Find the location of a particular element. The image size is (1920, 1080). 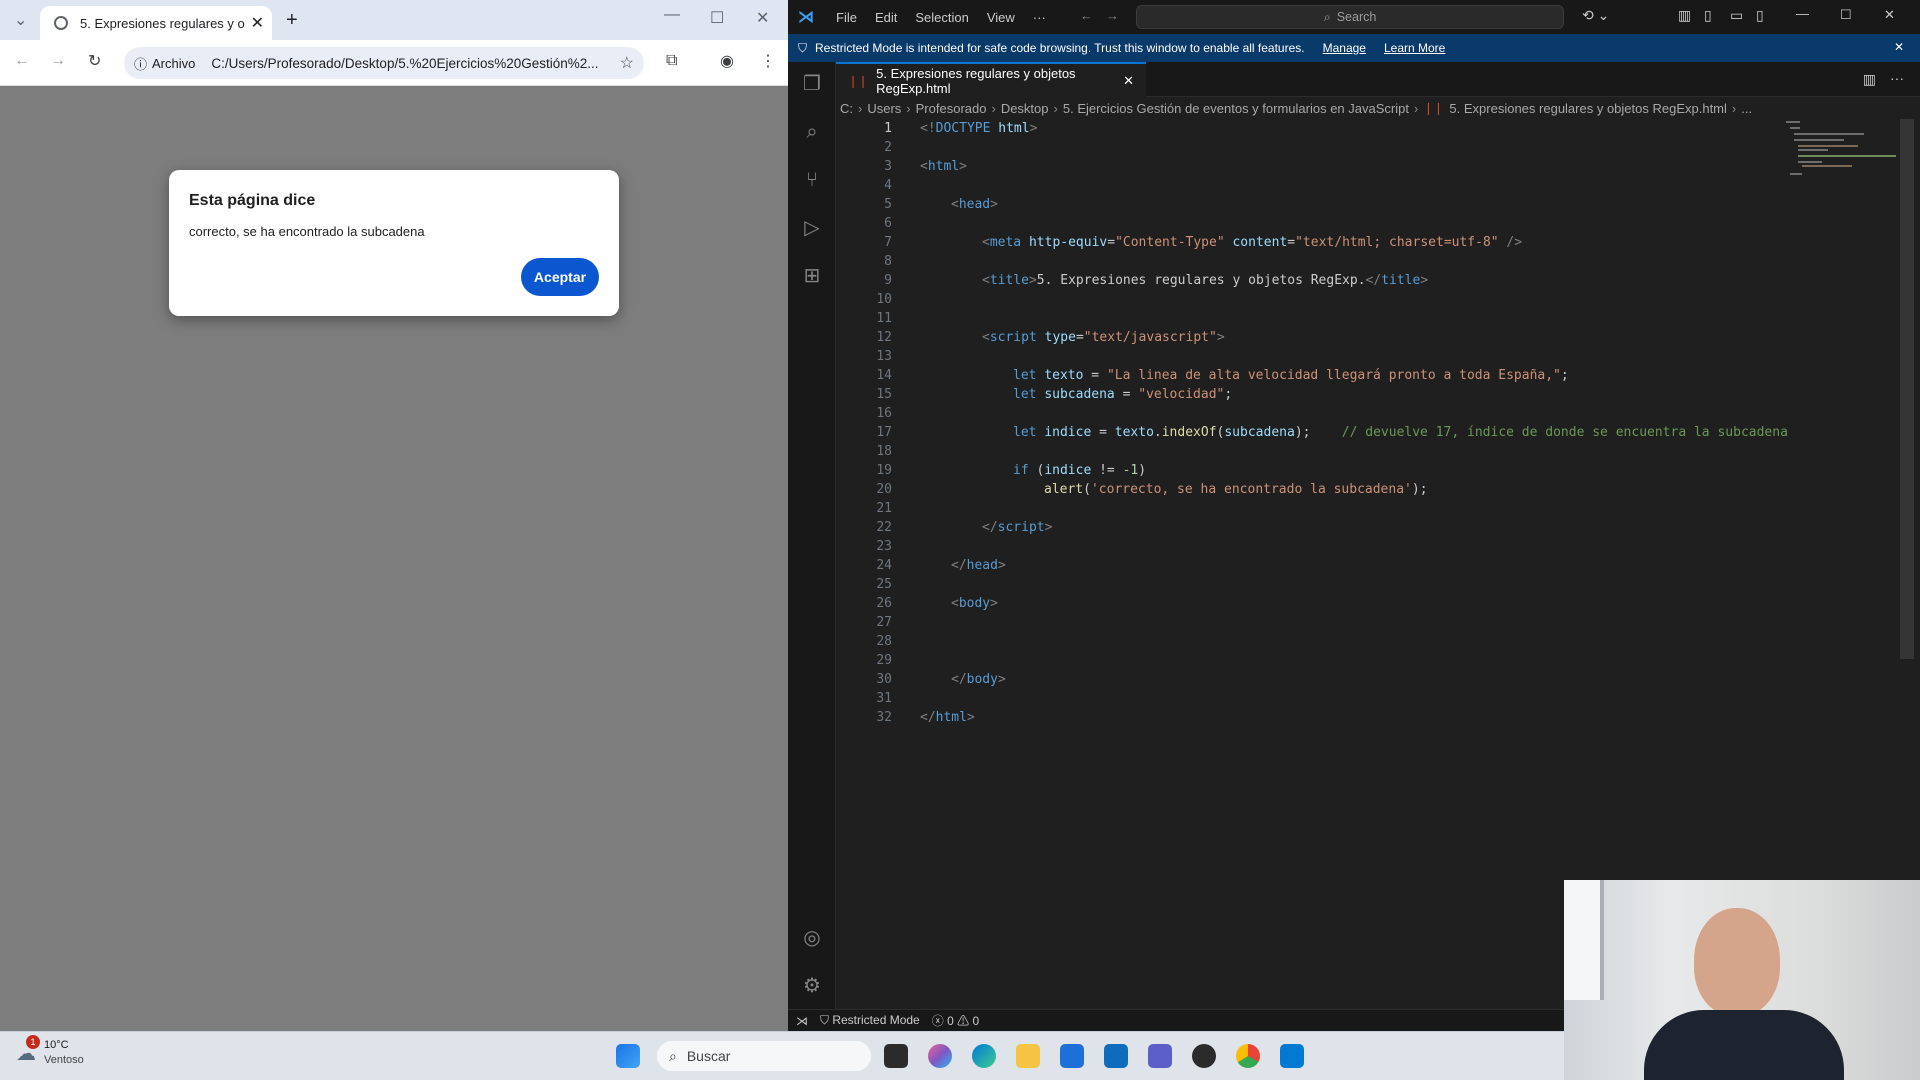

forward-arrow-icon: → is located at coordinates (58, 61).